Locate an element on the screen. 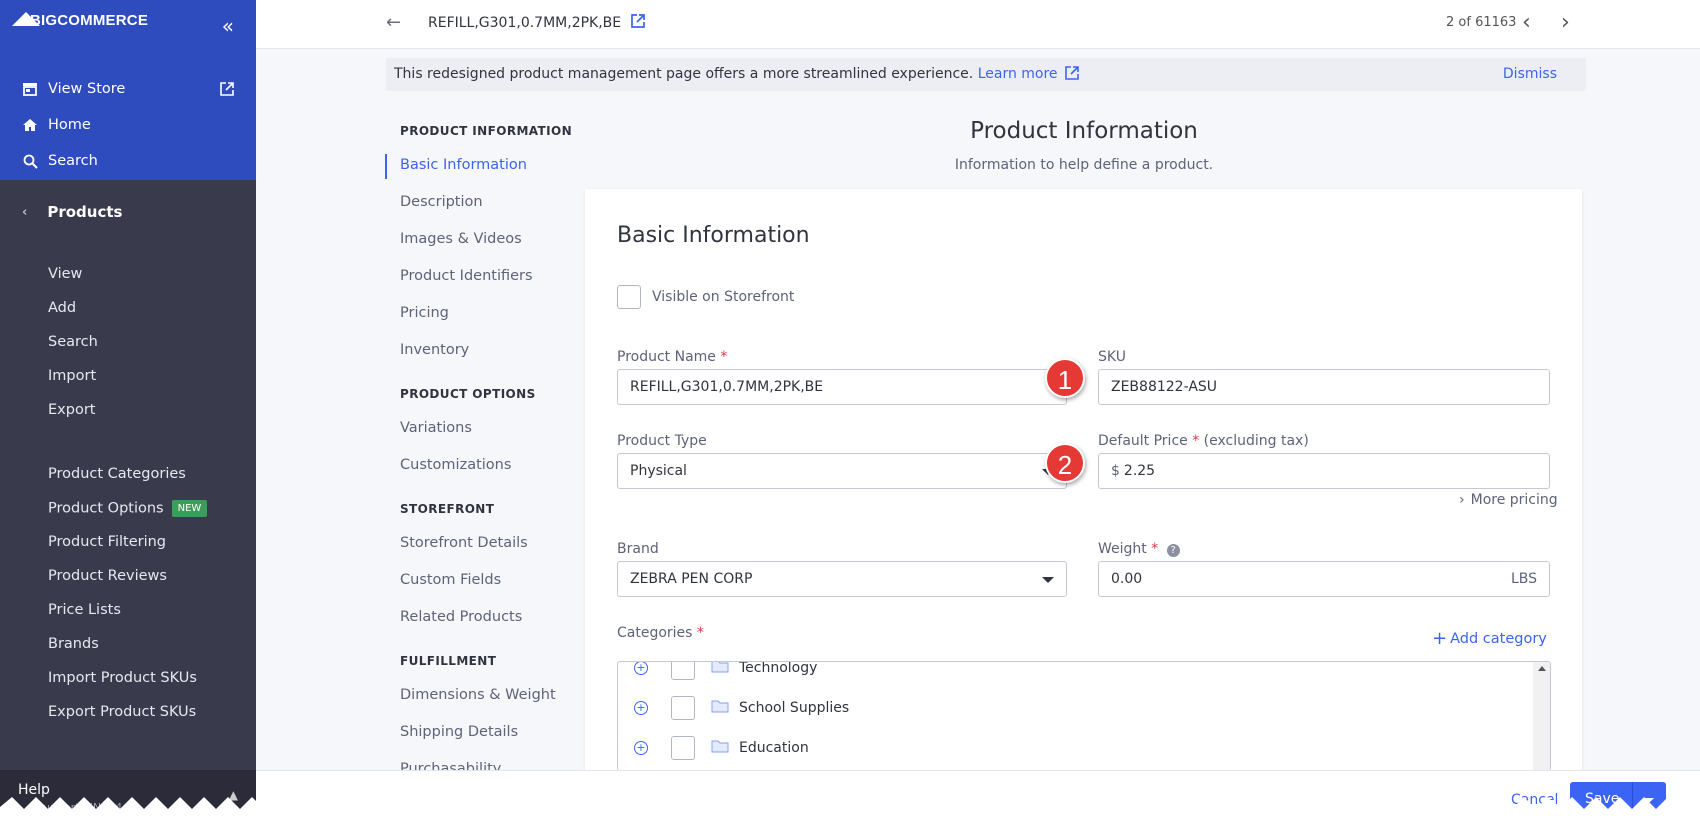 The height and width of the screenshot is (821, 1700). store-icon is located at coordinates (30, 89).